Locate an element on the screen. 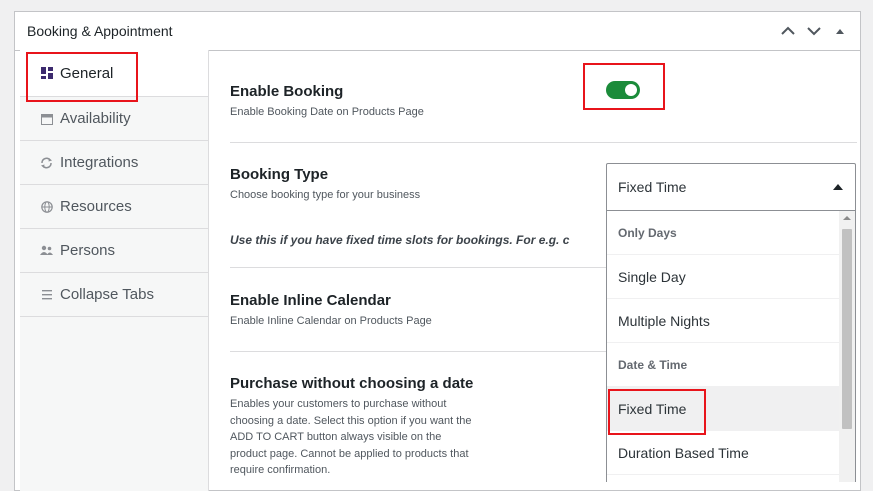  option-fixed-time: Fixed Time is located at coordinates (731, 409).